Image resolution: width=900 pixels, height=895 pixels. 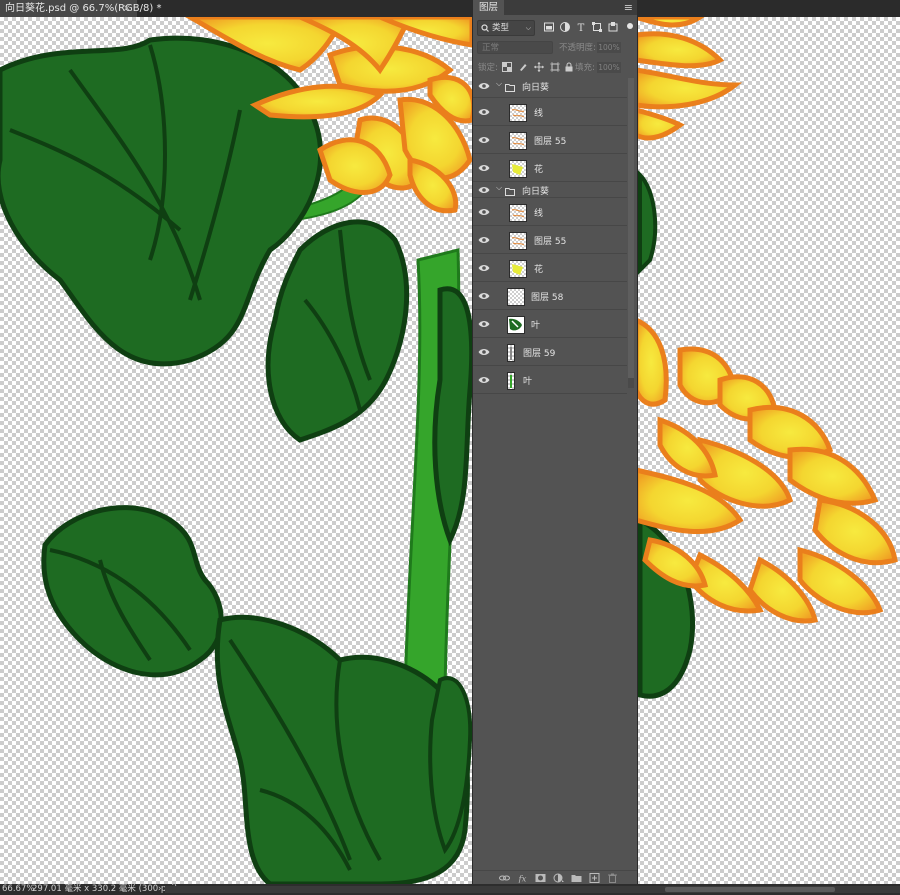 What do you see at coordinates (523, 67) in the screenshot?
I see `lock-paint-icon` at bounding box center [523, 67].